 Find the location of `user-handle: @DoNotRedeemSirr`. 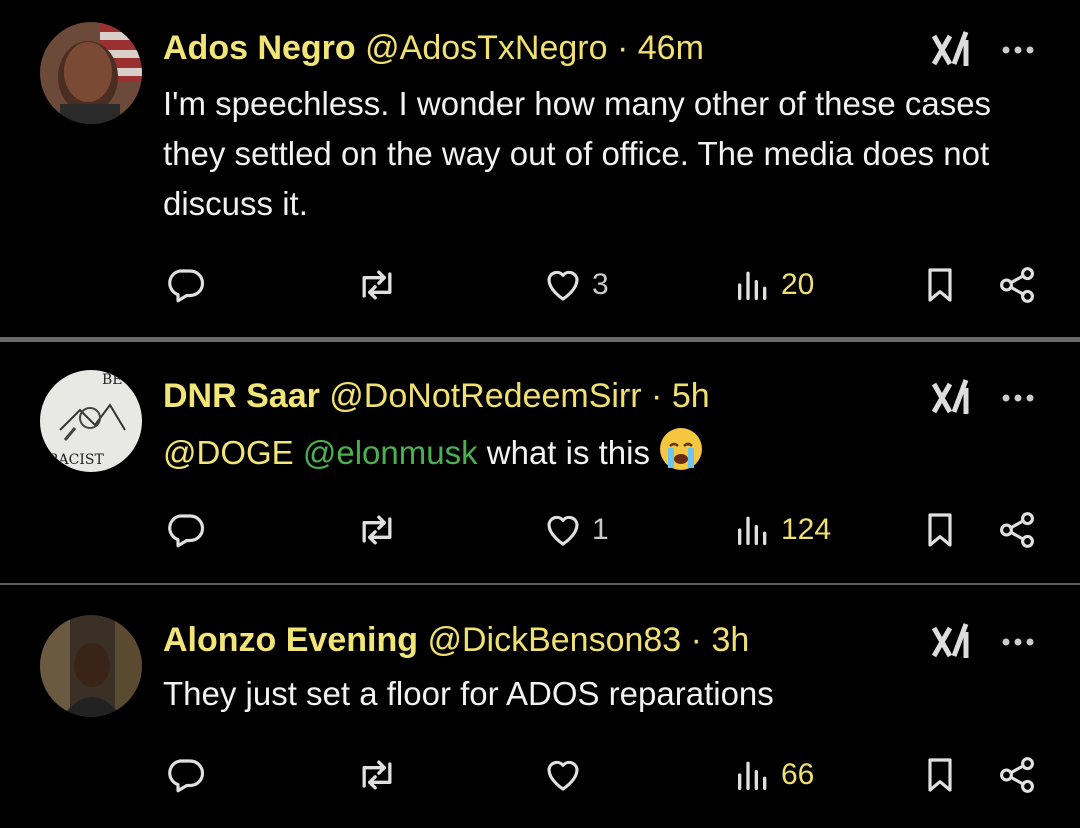

user-handle: @DoNotRedeemSirr is located at coordinates (485, 396).